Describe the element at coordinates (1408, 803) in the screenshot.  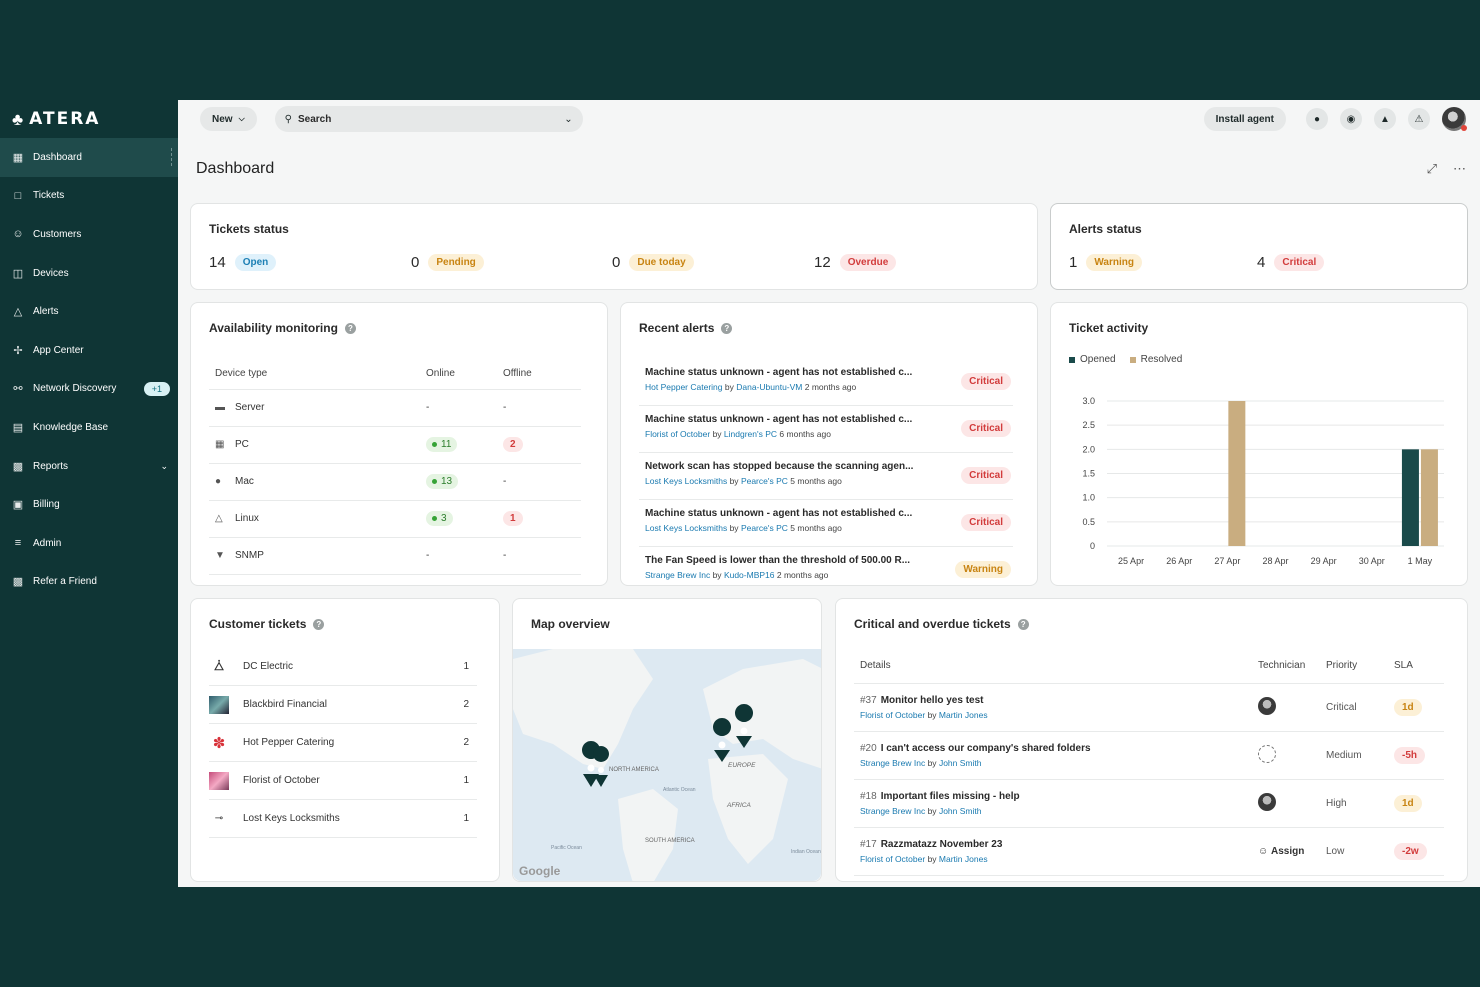
I see `sla-badge: 1d` at that location.